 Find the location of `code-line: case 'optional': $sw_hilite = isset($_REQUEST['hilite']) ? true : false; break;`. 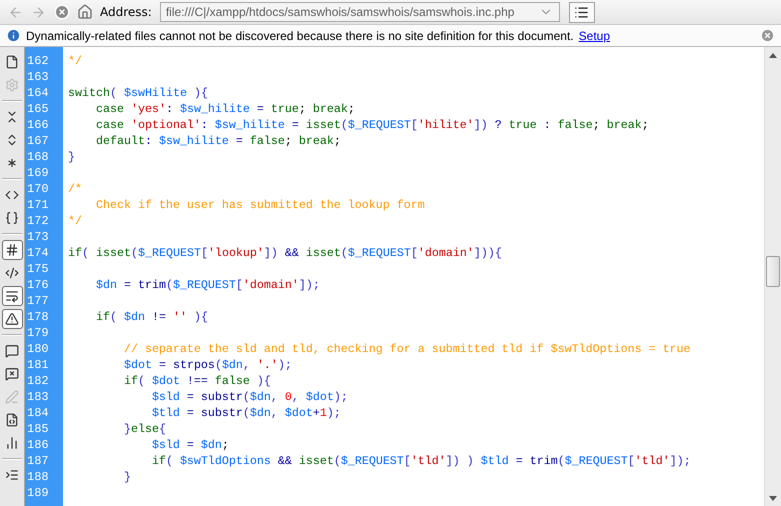

code-line: case 'optional': $sw_hilite = isset($_REQUEST['hilite']) ? true : false; break; is located at coordinates (372, 125).